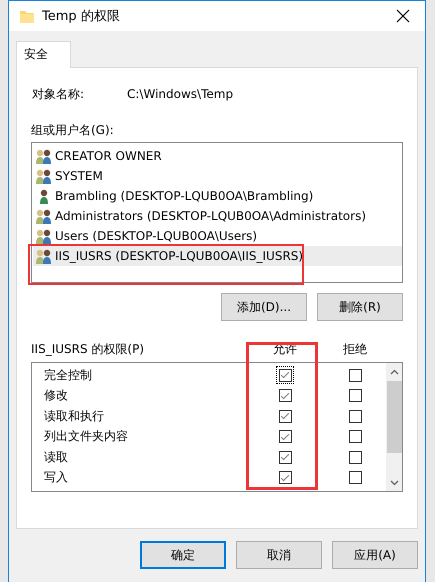  What do you see at coordinates (375, 555) in the screenshot?
I see `dialog-button: 应用(A)` at bounding box center [375, 555].